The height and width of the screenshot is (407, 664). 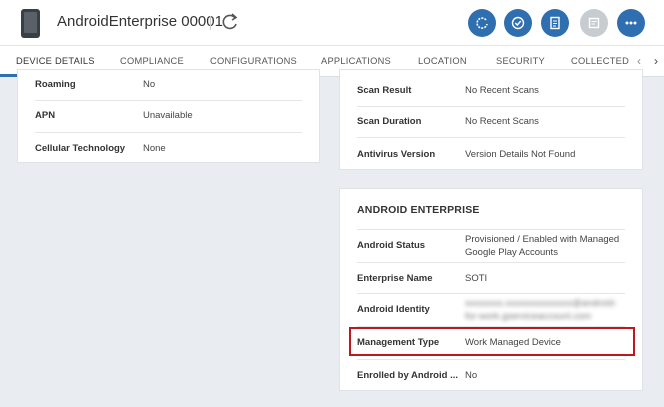 I want to click on tab-device-details: DEVICE DETAILS, so click(x=55, y=61).